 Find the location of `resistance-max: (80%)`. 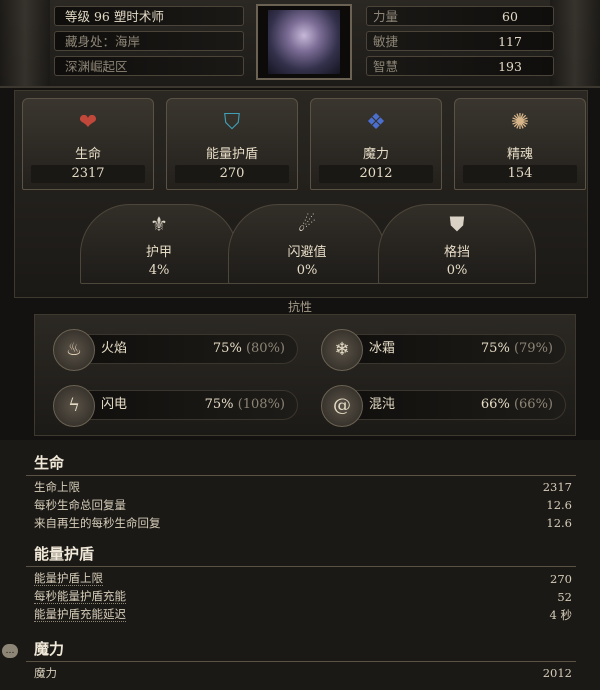

resistance-max: (80%) is located at coordinates (265, 348).